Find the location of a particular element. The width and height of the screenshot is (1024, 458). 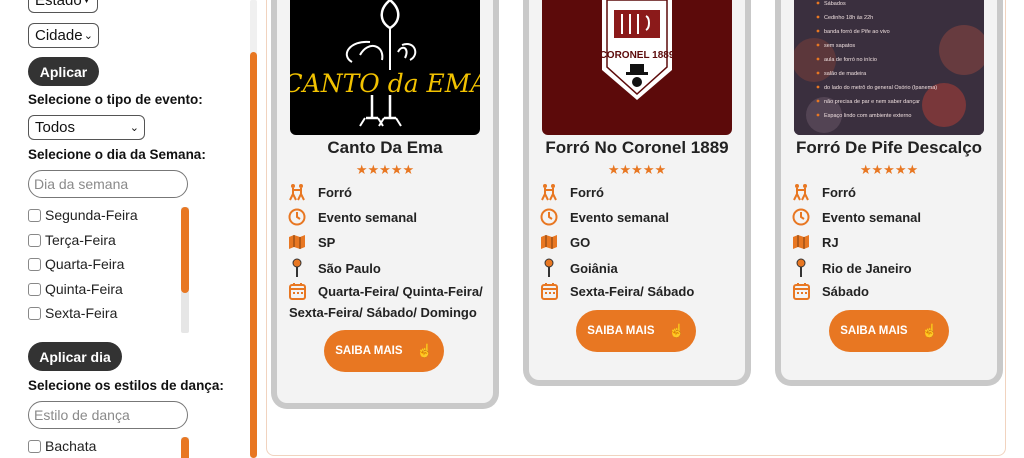

canto-da-ema-logo: CANTO da EMA is located at coordinates (385, 63).